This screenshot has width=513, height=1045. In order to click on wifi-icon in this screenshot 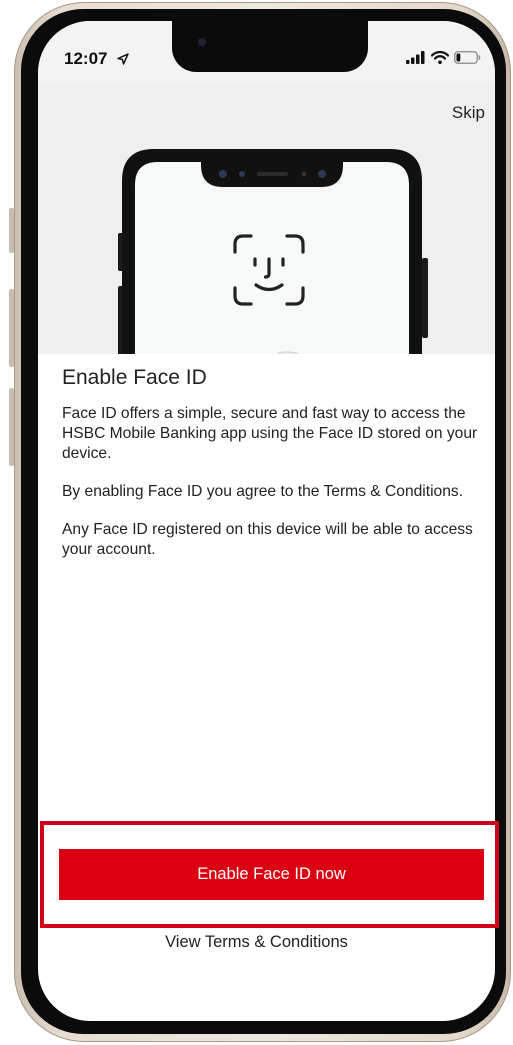, I will do `click(440, 60)`.